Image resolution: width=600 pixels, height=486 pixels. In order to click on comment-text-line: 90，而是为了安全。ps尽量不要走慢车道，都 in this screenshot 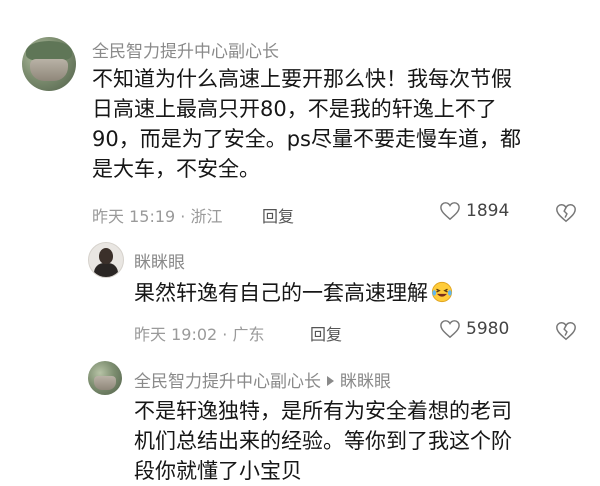, I will do `click(306, 139)`.